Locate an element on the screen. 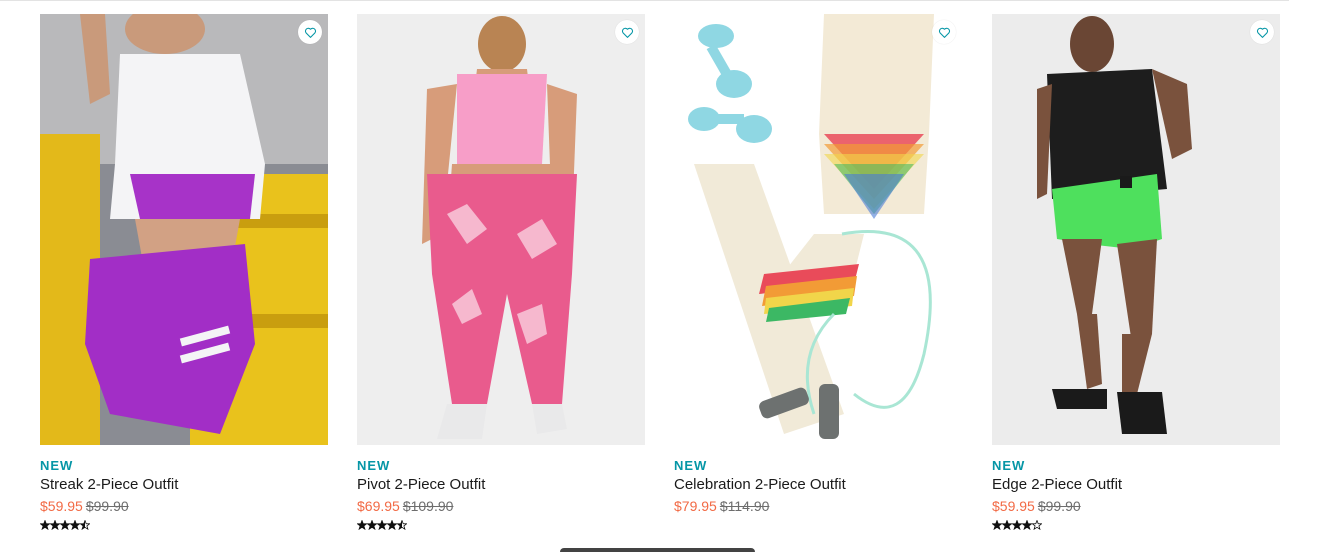 The width and height of the screenshot is (1319, 552). scroll-indicator is located at coordinates (657, 550).